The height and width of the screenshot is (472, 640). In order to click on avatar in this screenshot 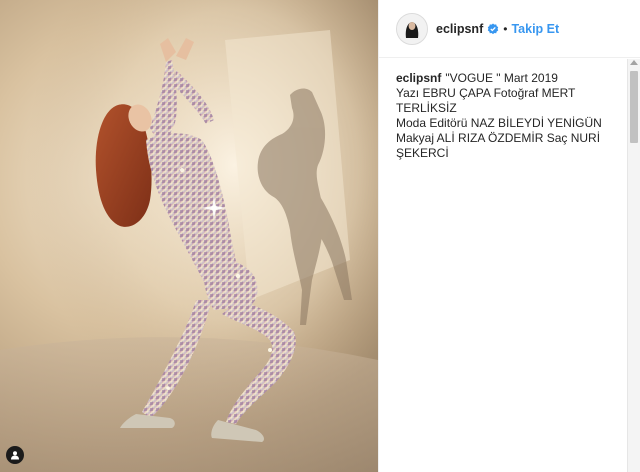, I will do `click(412, 28)`.